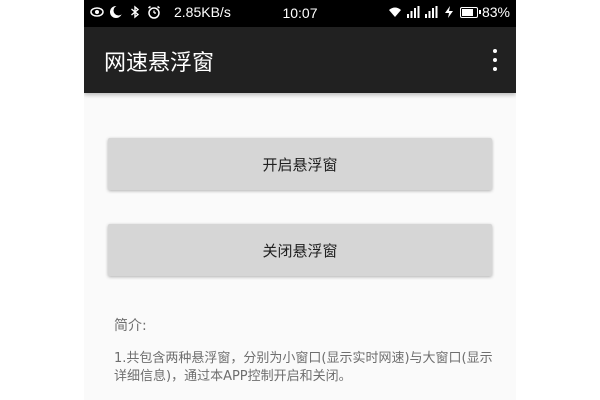 Image resolution: width=600 pixels, height=400 pixels. What do you see at coordinates (135, 12) in the screenshot?
I see `bluetooth-icon` at bounding box center [135, 12].